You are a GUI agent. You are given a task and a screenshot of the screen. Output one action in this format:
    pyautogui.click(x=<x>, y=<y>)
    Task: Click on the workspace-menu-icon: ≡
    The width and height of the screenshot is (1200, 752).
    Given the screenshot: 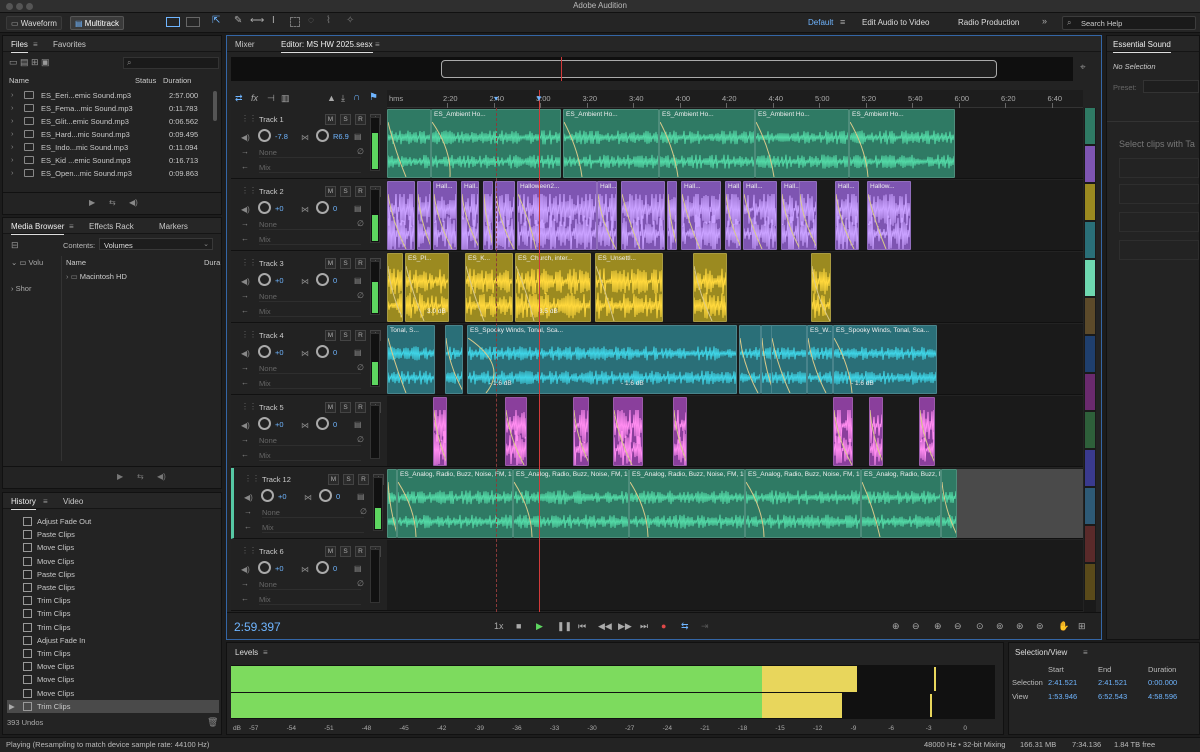 What is the action you would take?
    pyautogui.click(x=842, y=22)
    